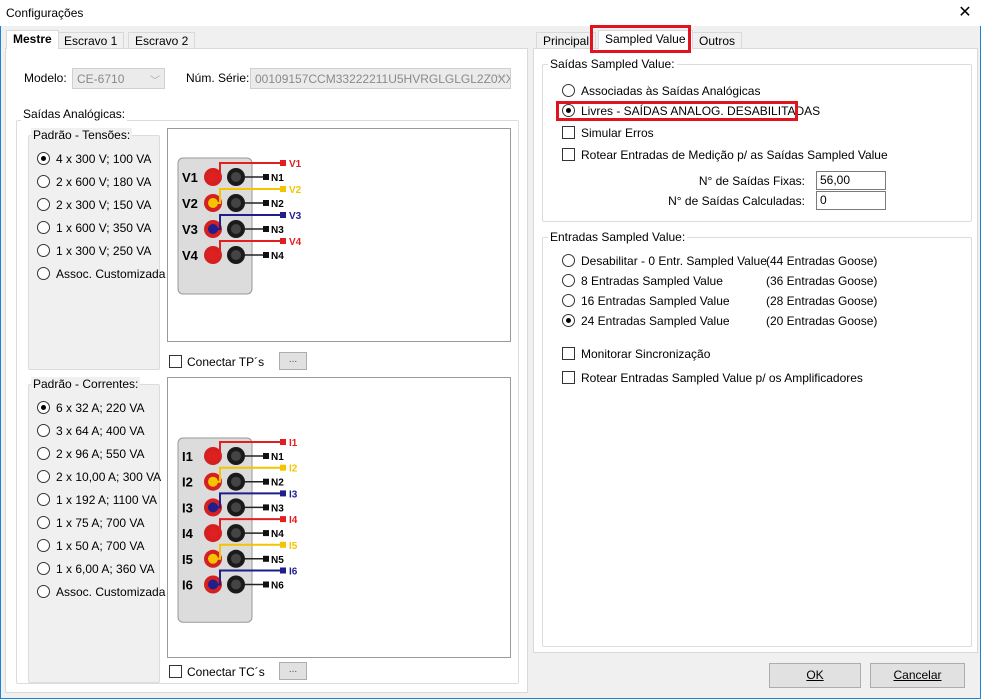 Image resolution: width=981 pixels, height=699 pixels. What do you see at coordinates (566, 40) in the screenshot?
I see `tab-principal: Principal` at bounding box center [566, 40].